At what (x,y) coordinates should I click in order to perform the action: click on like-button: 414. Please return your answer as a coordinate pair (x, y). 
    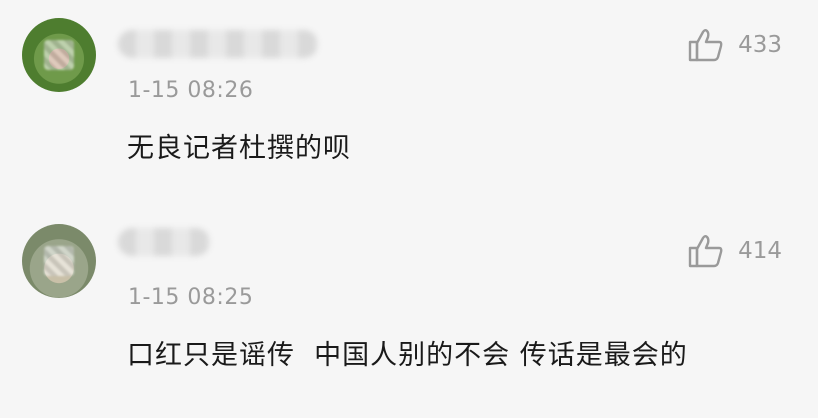
    Looking at the image, I should click on (735, 251).